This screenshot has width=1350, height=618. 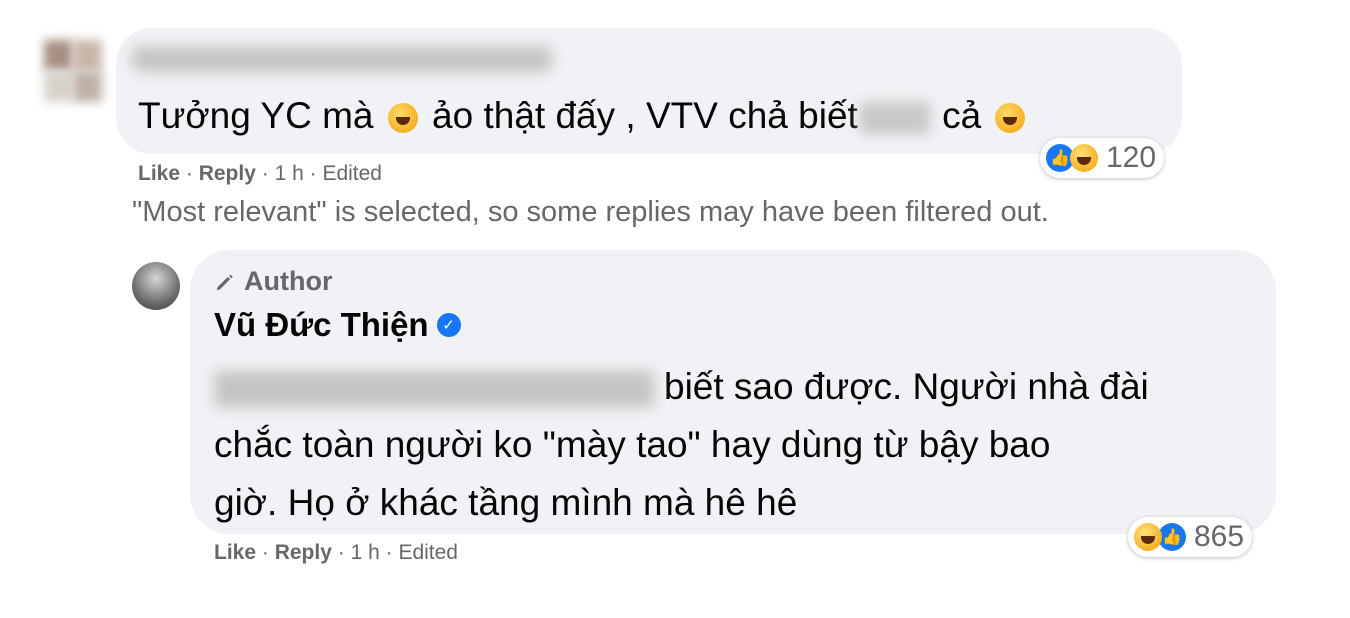 I want to click on author-badge: Author, so click(x=273, y=281).